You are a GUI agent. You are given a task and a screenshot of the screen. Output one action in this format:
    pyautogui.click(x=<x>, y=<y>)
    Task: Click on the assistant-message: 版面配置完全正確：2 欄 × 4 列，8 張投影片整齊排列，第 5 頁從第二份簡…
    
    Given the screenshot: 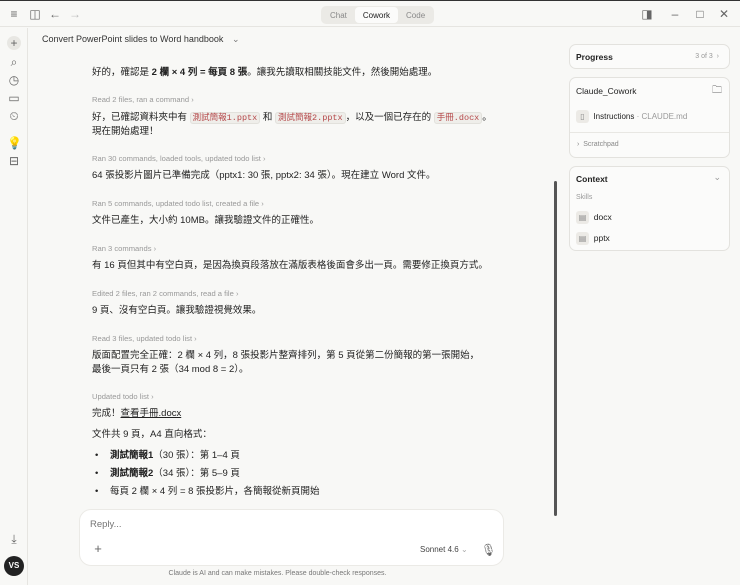 What is the action you would take?
    pyautogui.click(x=286, y=362)
    